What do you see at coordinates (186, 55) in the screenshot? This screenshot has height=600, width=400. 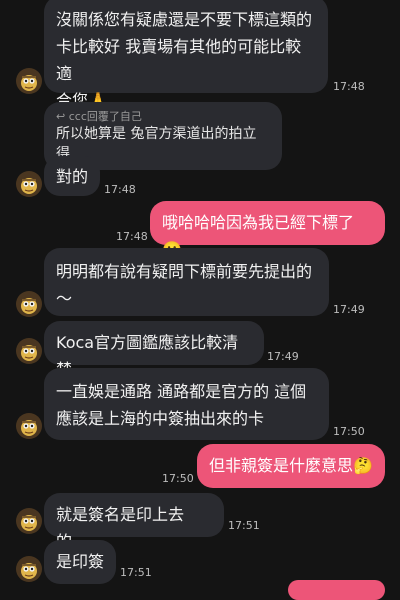 I see `message-bubble-incoming: 沒關係您有疑慮還是不要下標這類的 卡比較好 我賣場有其他的可能比較適 合您🙏` at bounding box center [186, 55].